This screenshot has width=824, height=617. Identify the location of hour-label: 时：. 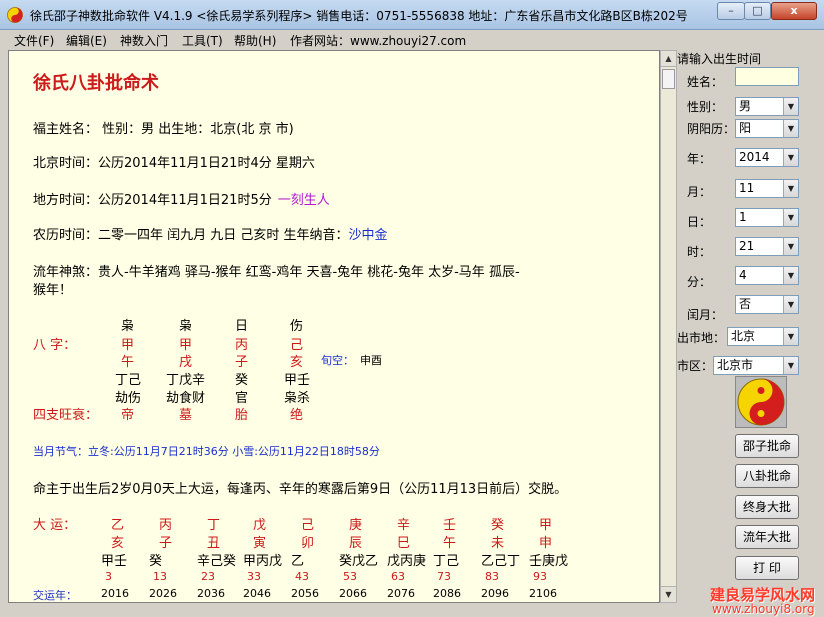
(699, 252).